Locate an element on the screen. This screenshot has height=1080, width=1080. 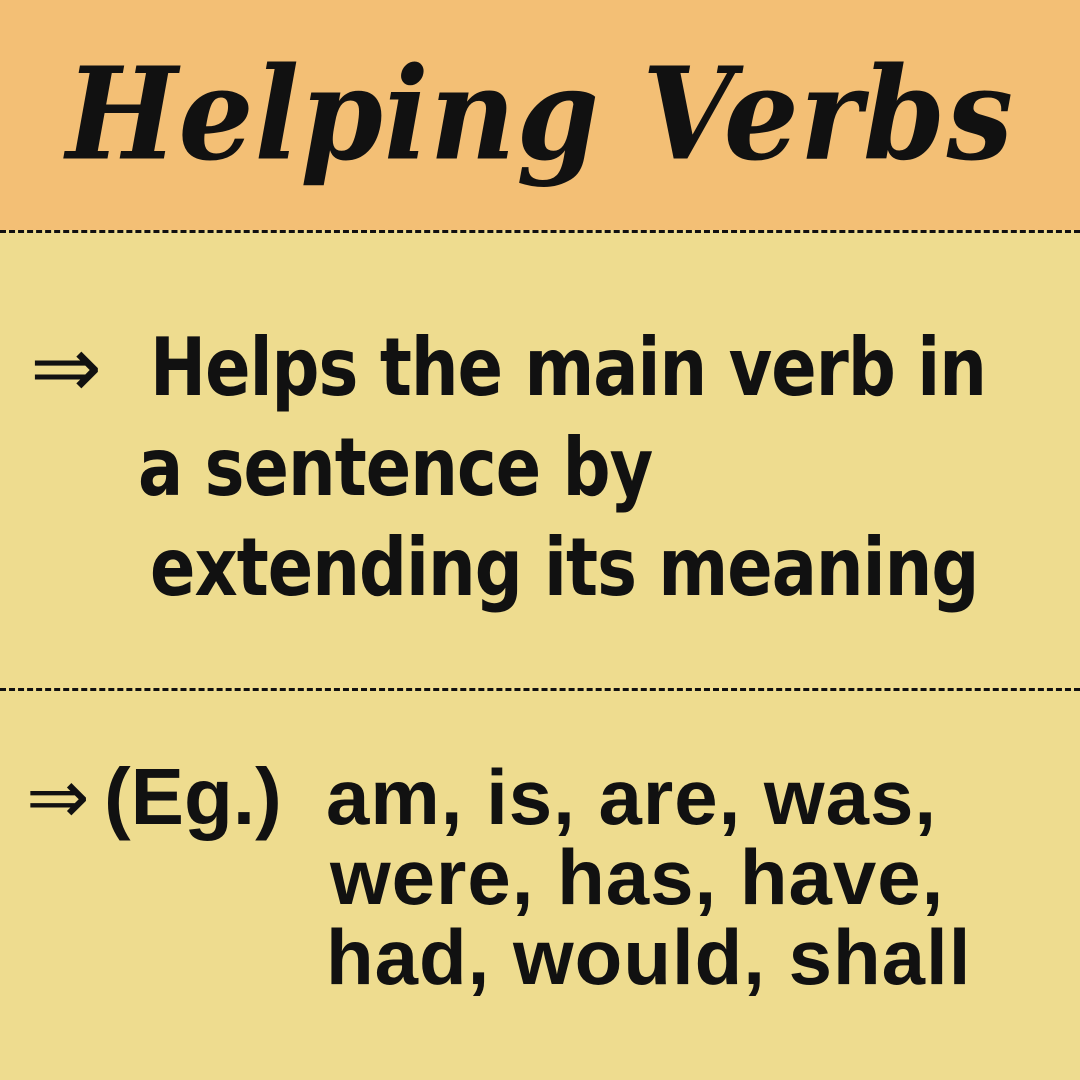
example-line: am, is, are, was, is located at coordinates (632, 797).